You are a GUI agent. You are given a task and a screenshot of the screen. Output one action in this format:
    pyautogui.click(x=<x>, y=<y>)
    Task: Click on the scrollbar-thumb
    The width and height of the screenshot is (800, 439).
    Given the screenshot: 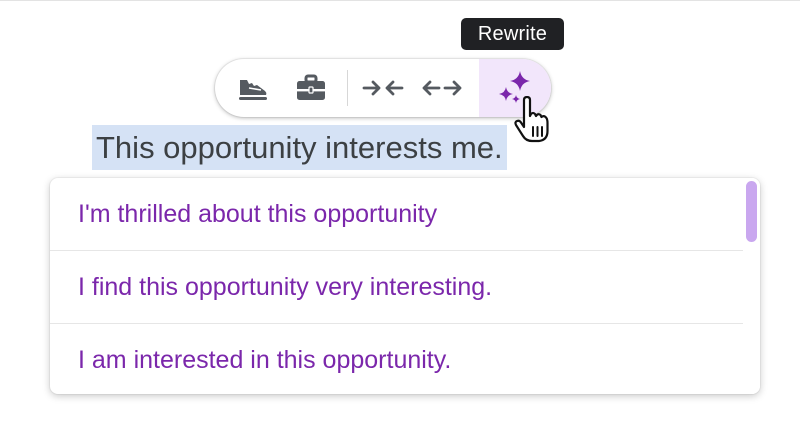 What is the action you would take?
    pyautogui.click(x=751, y=211)
    